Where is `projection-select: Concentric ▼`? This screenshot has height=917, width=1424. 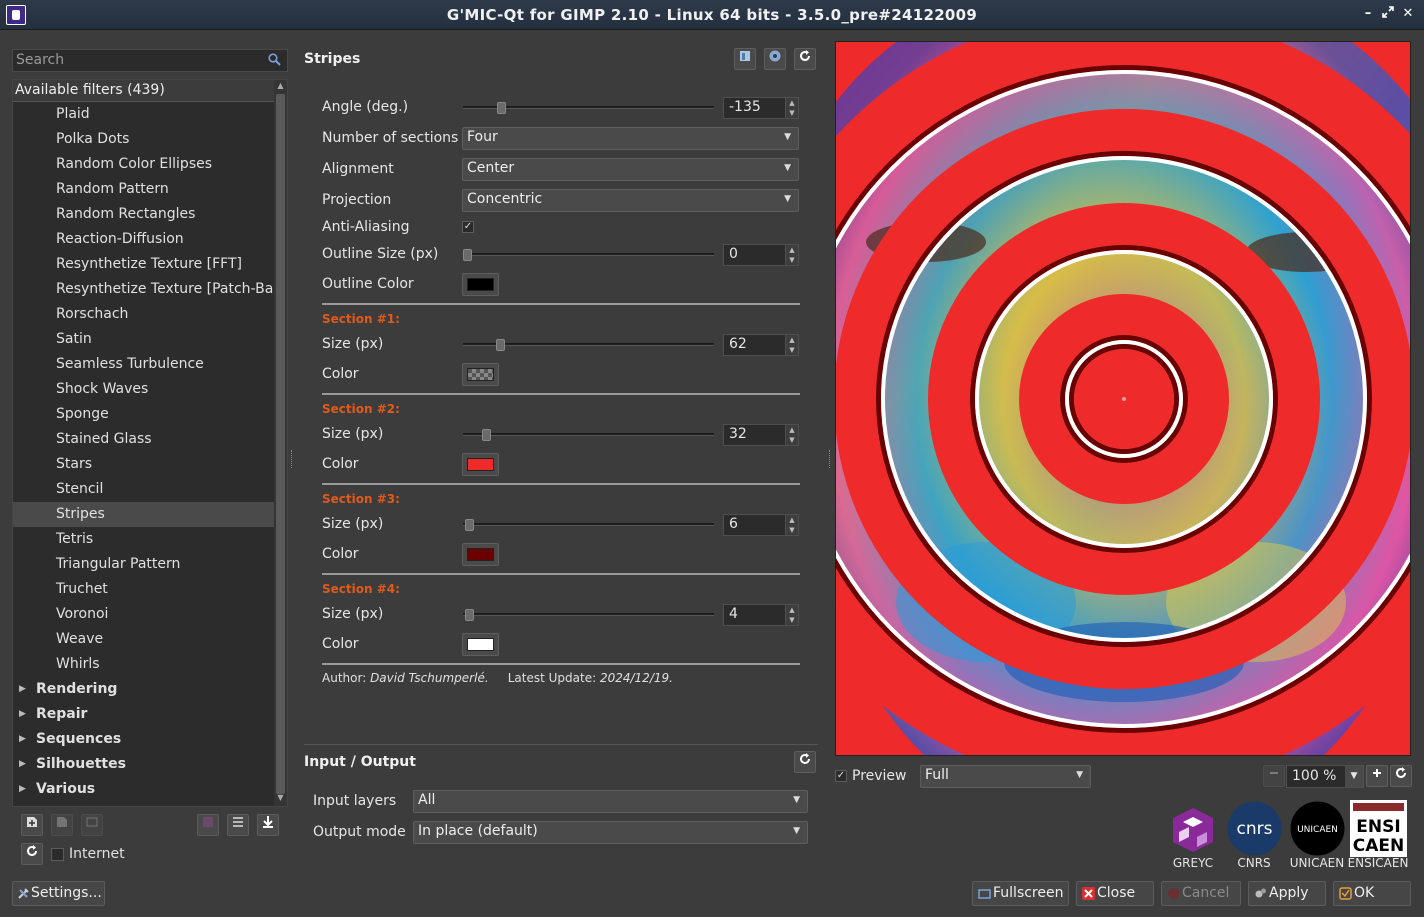 projection-select: Concentric ▼ is located at coordinates (630, 200).